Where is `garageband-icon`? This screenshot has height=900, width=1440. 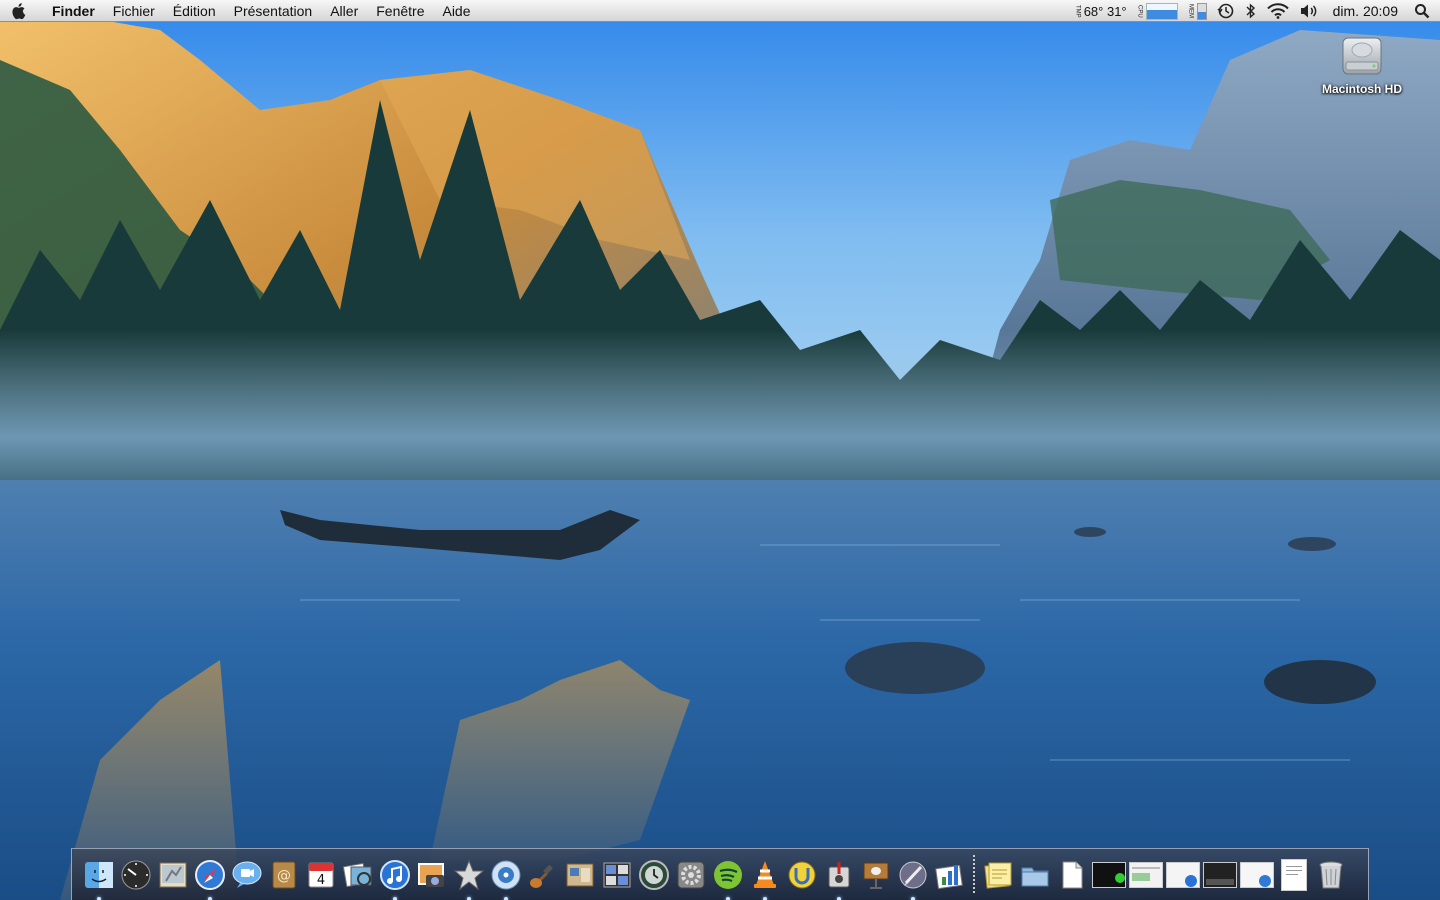 garageband-icon is located at coordinates (541, 876).